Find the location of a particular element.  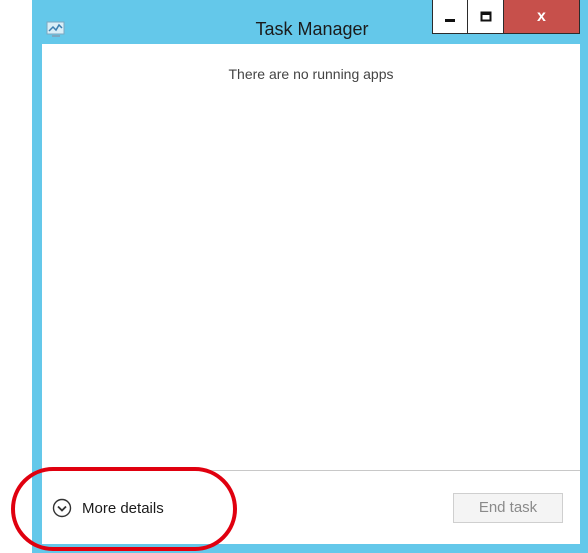

title-bar: Task Manager x is located at coordinates (310, 22).